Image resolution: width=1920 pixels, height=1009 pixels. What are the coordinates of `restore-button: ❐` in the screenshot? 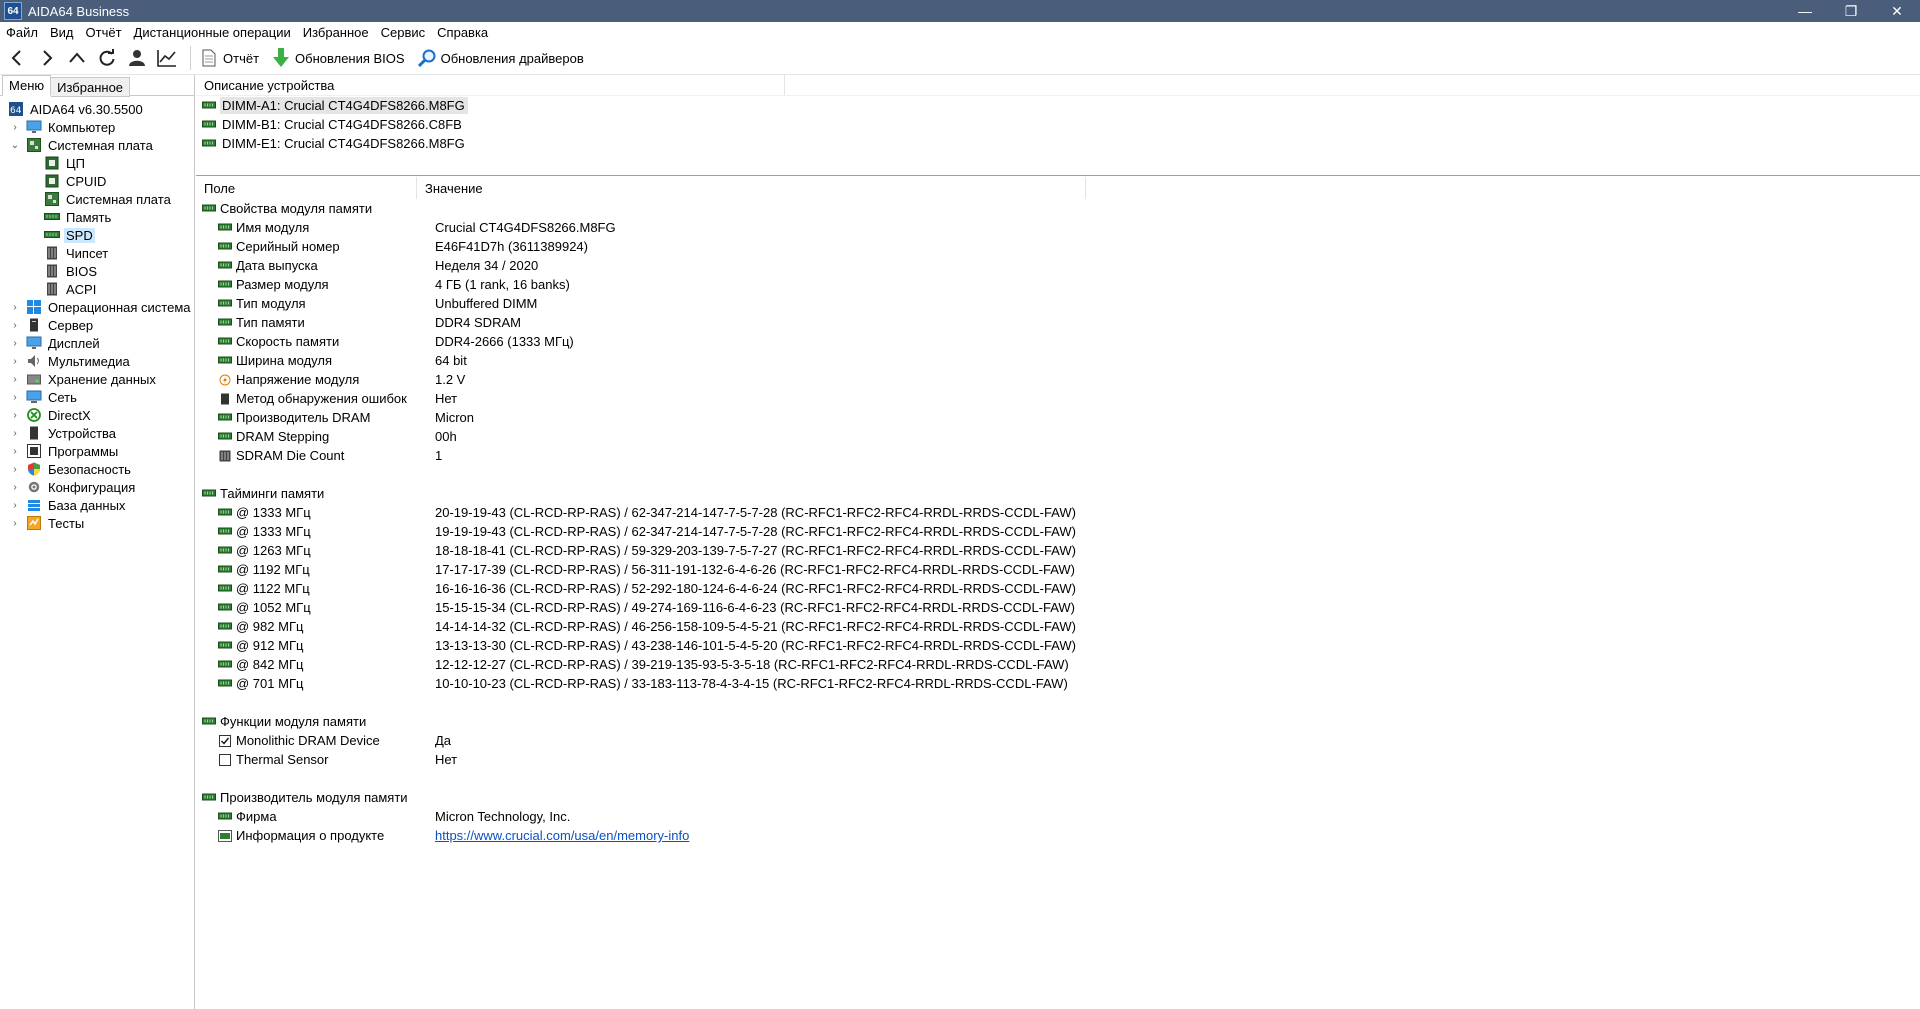 It's located at (1851, 11).